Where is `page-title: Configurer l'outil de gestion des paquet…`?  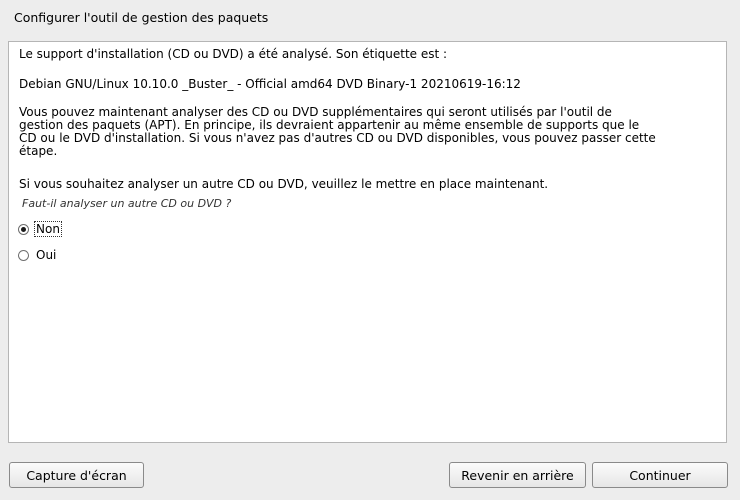 page-title: Configurer l'outil de gestion des paquet… is located at coordinates (141, 17).